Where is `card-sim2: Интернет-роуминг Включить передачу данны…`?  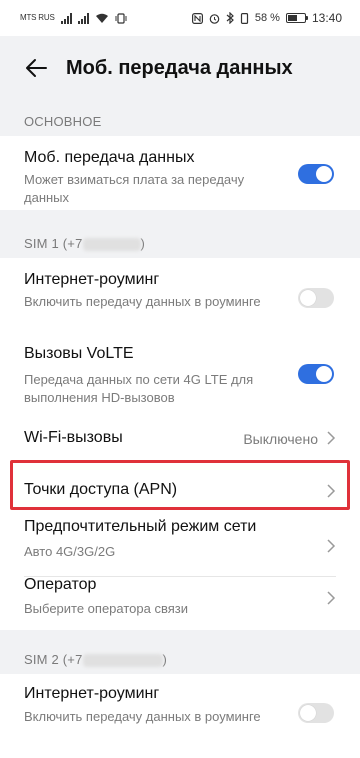
card-sim2: Интернет-роуминг Включить передачу данны… is located at coordinates (180, 716).